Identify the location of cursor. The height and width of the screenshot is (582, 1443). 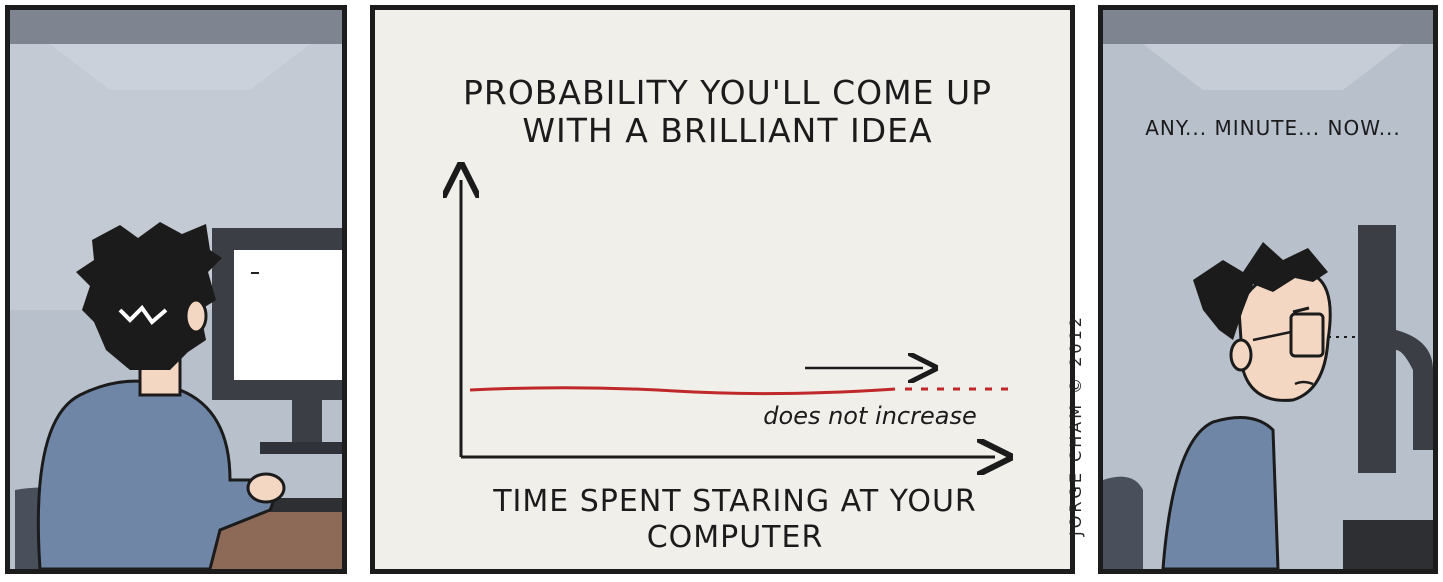
(255, 273).